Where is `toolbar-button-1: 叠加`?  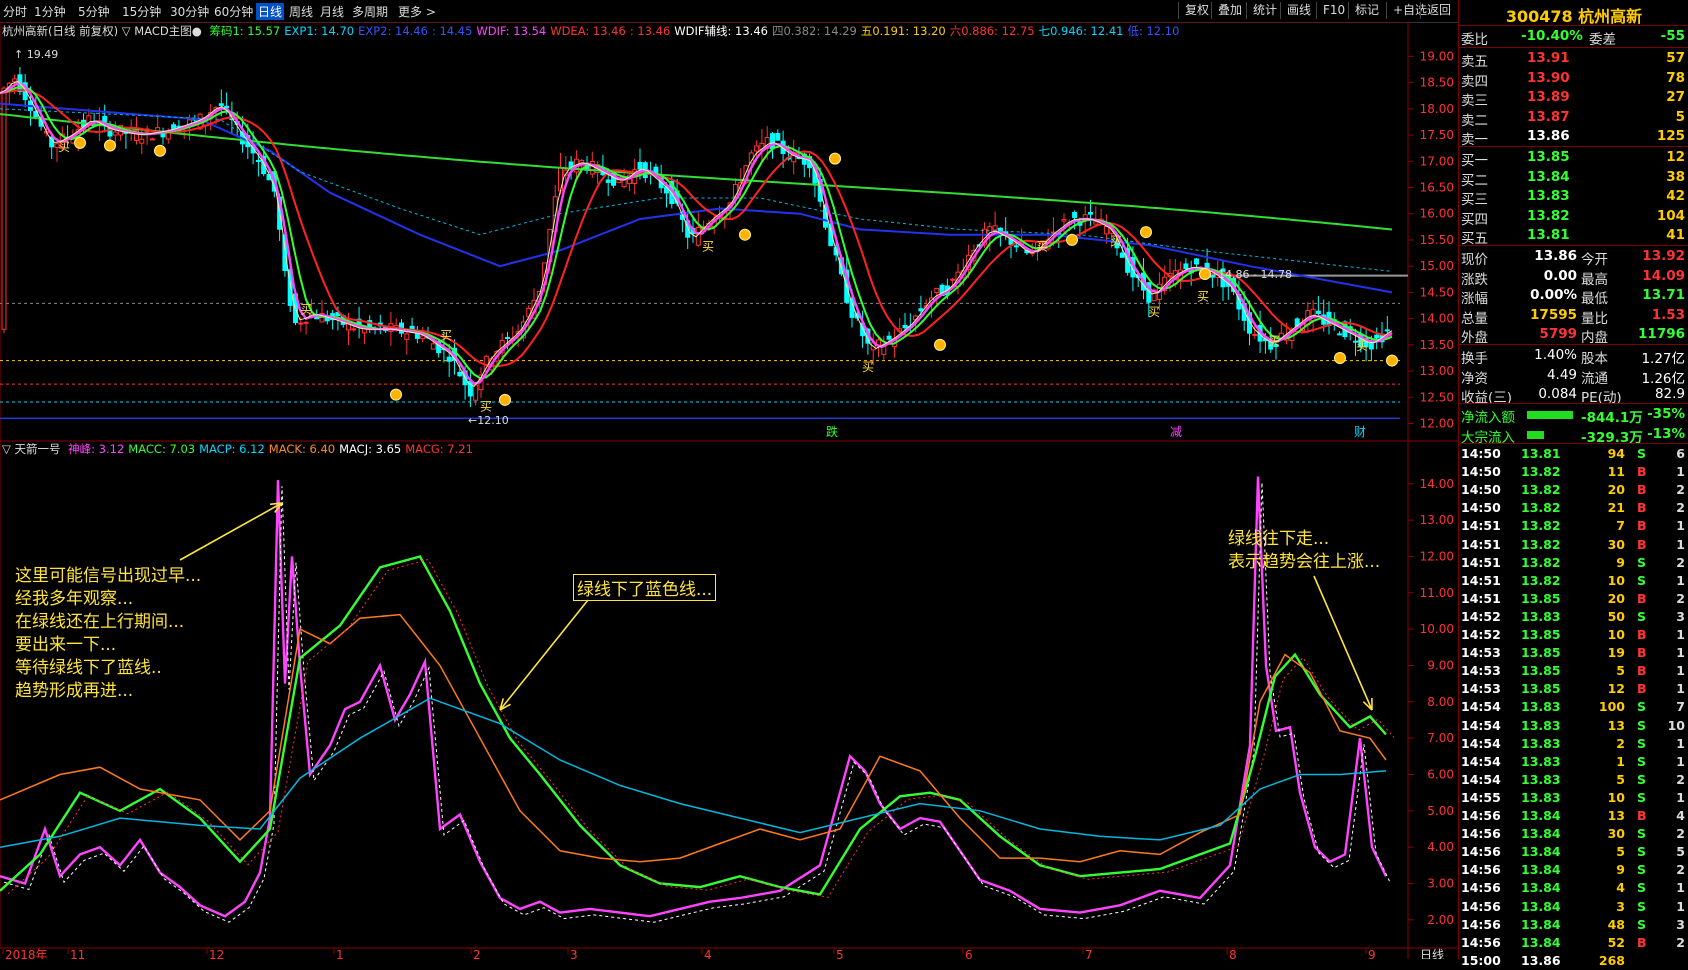
toolbar-button-1: 叠加 is located at coordinates (1229, 10).